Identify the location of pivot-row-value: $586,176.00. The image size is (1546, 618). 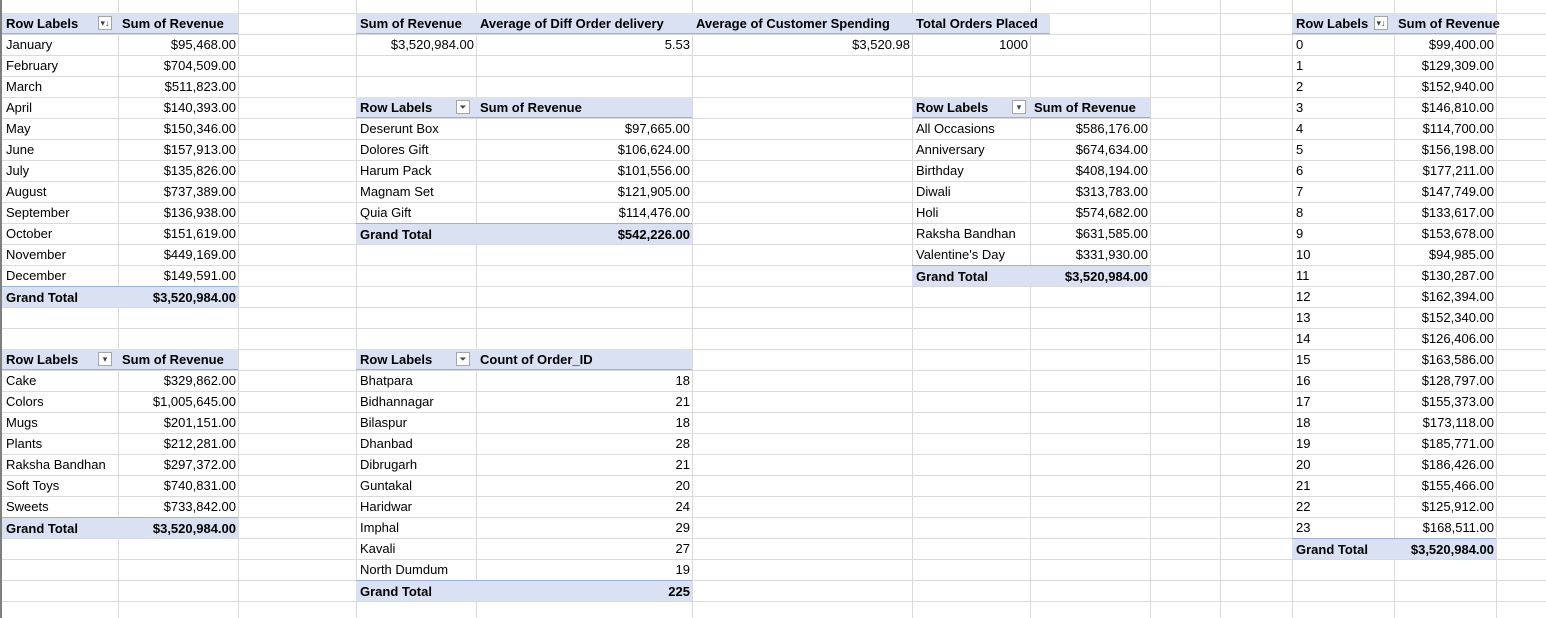
(1090, 128).